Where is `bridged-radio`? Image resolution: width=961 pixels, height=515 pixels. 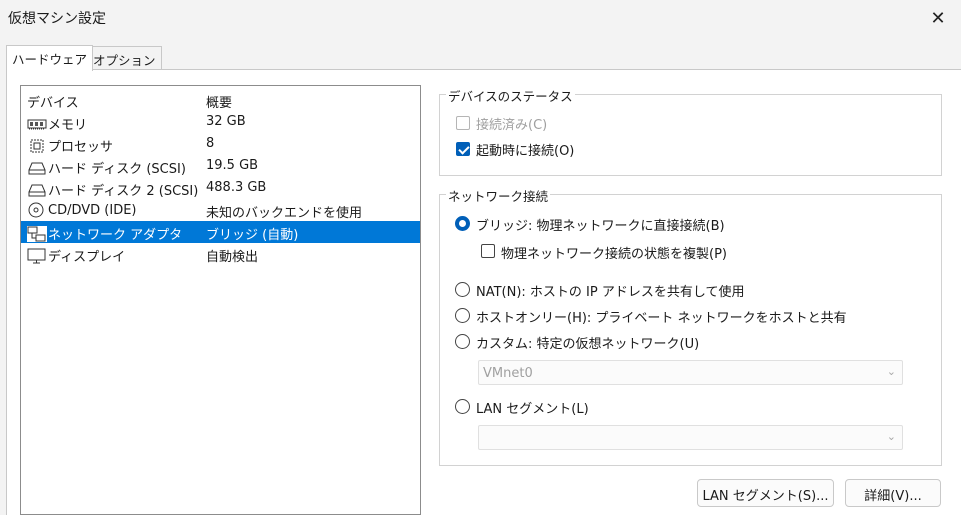 bridged-radio is located at coordinates (462, 223).